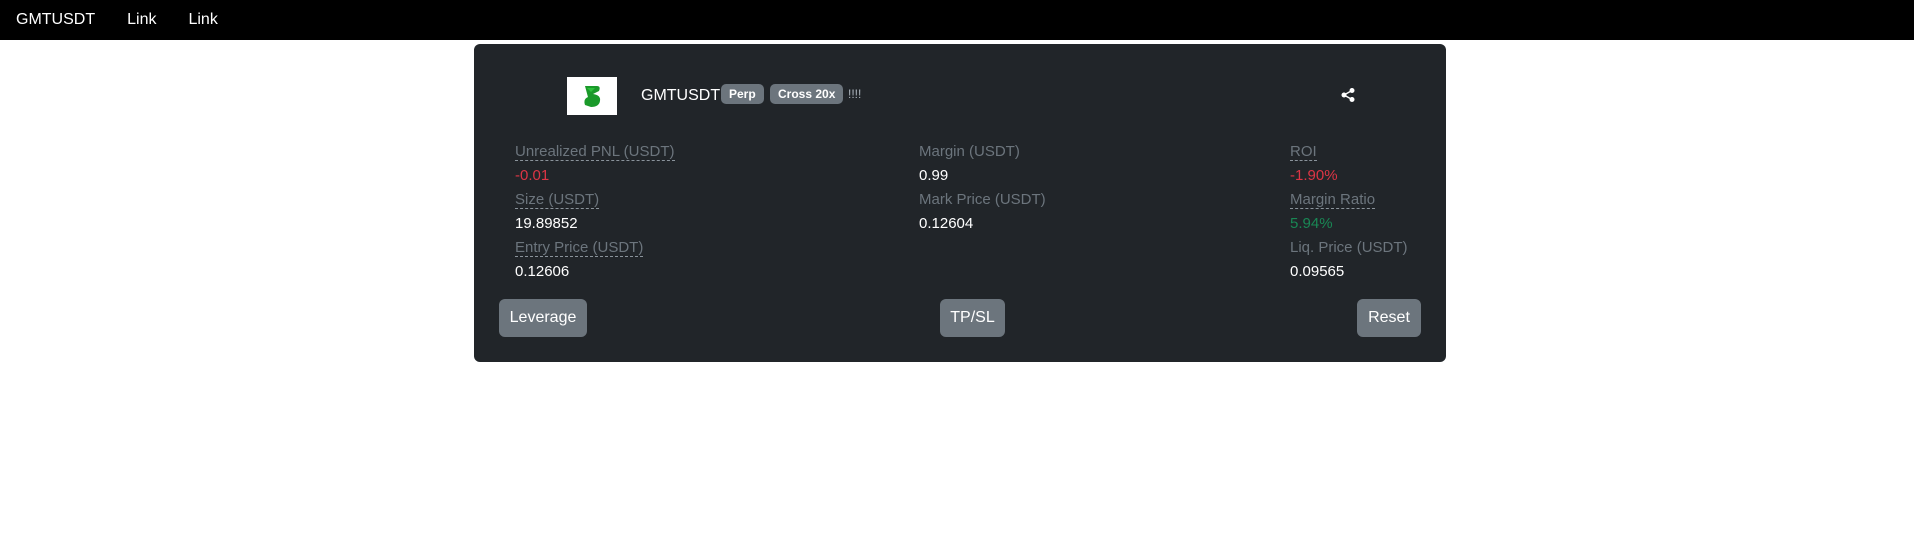 This screenshot has height=560, width=1914. What do you see at coordinates (202, 20) in the screenshot?
I see `navbar-link-2: Link` at bounding box center [202, 20].